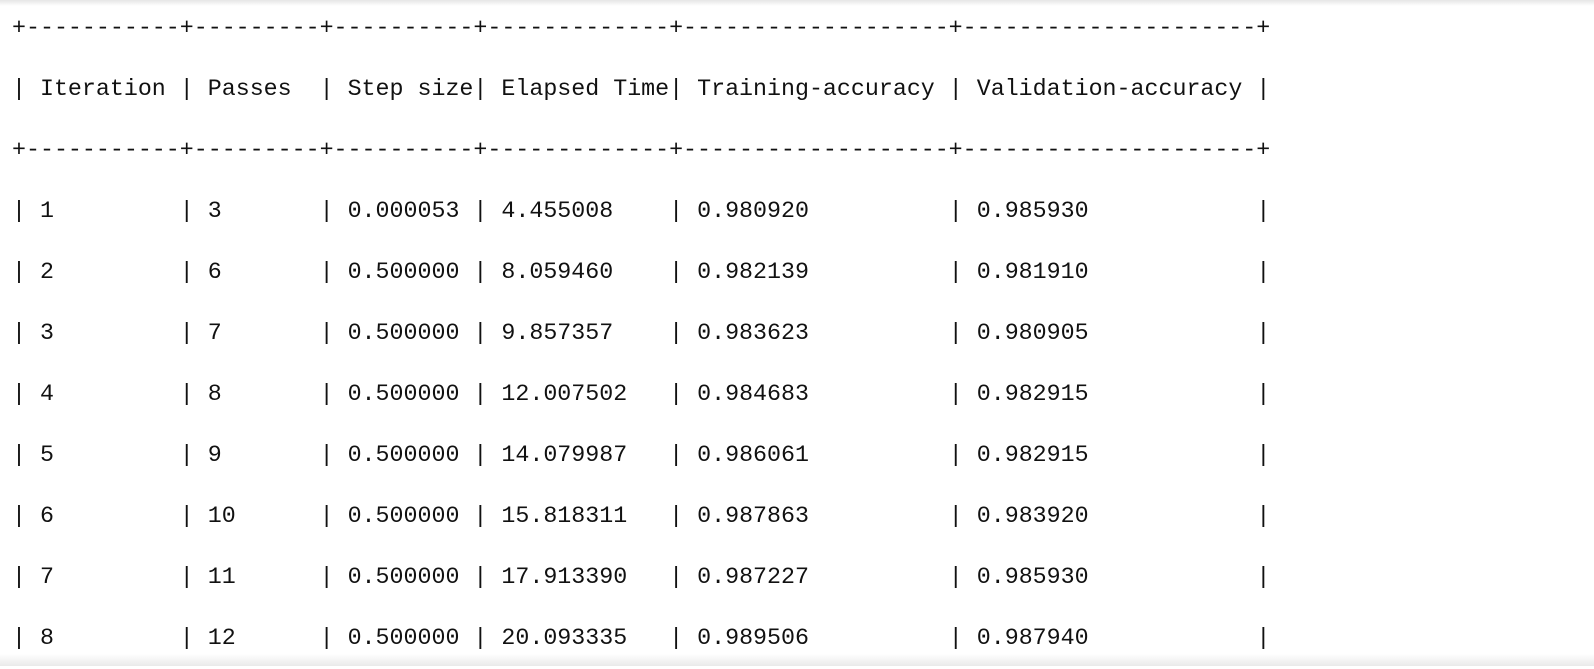  What do you see at coordinates (46, 455) in the screenshot?
I see `table-row-cell: 5` at bounding box center [46, 455].